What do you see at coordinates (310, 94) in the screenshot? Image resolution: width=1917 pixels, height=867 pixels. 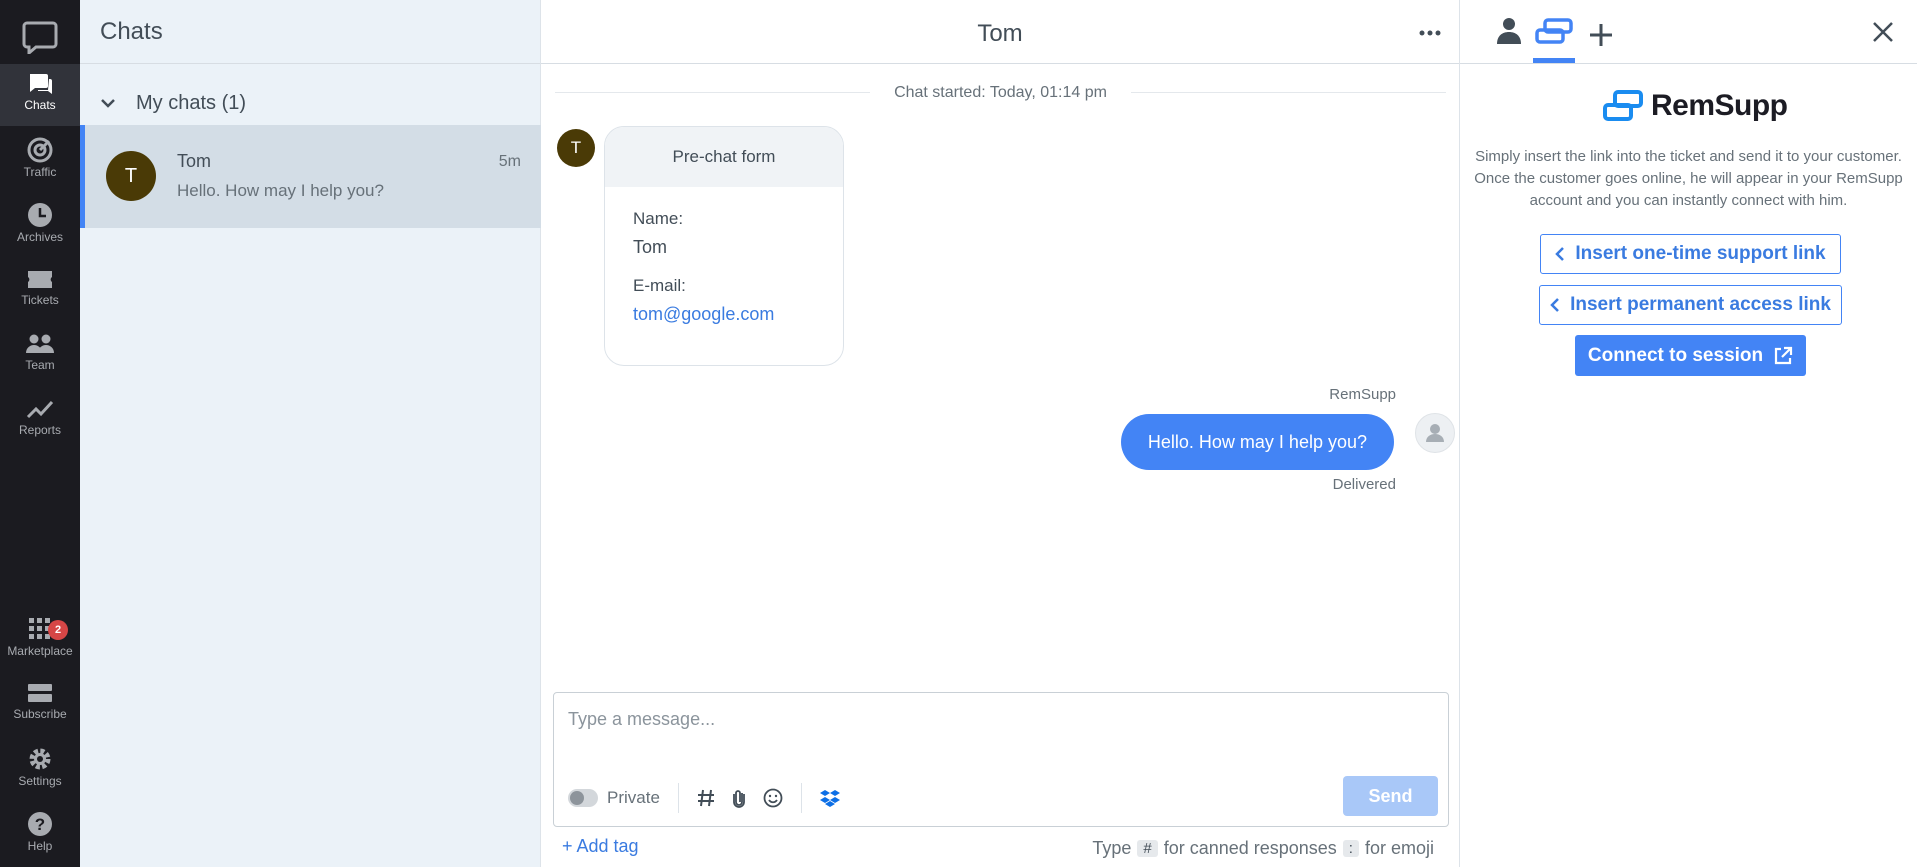 I see `my-chats-section-toggle: My chats (1)` at bounding box center [310, 94].